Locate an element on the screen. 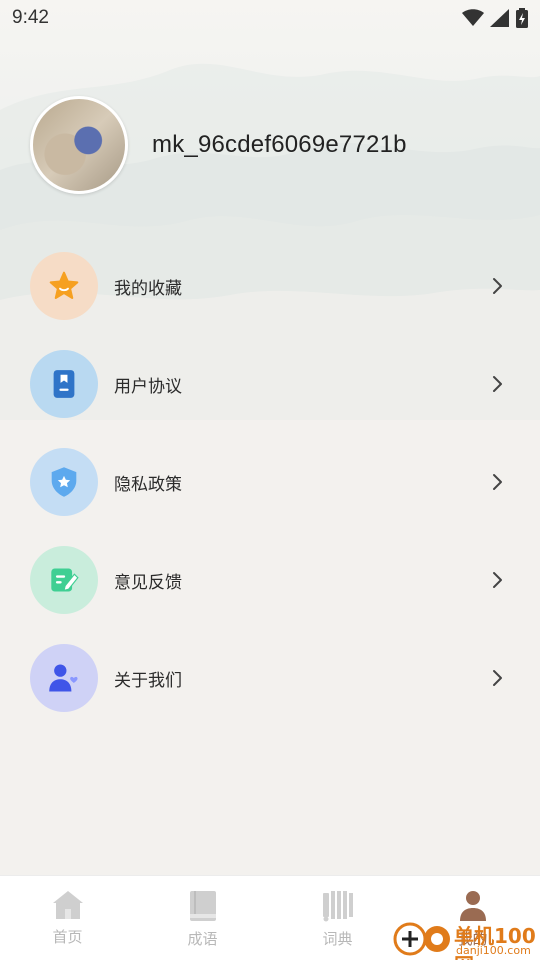  site-watermark: 单机100网 danji100.com is located at coordinates (466, 939).